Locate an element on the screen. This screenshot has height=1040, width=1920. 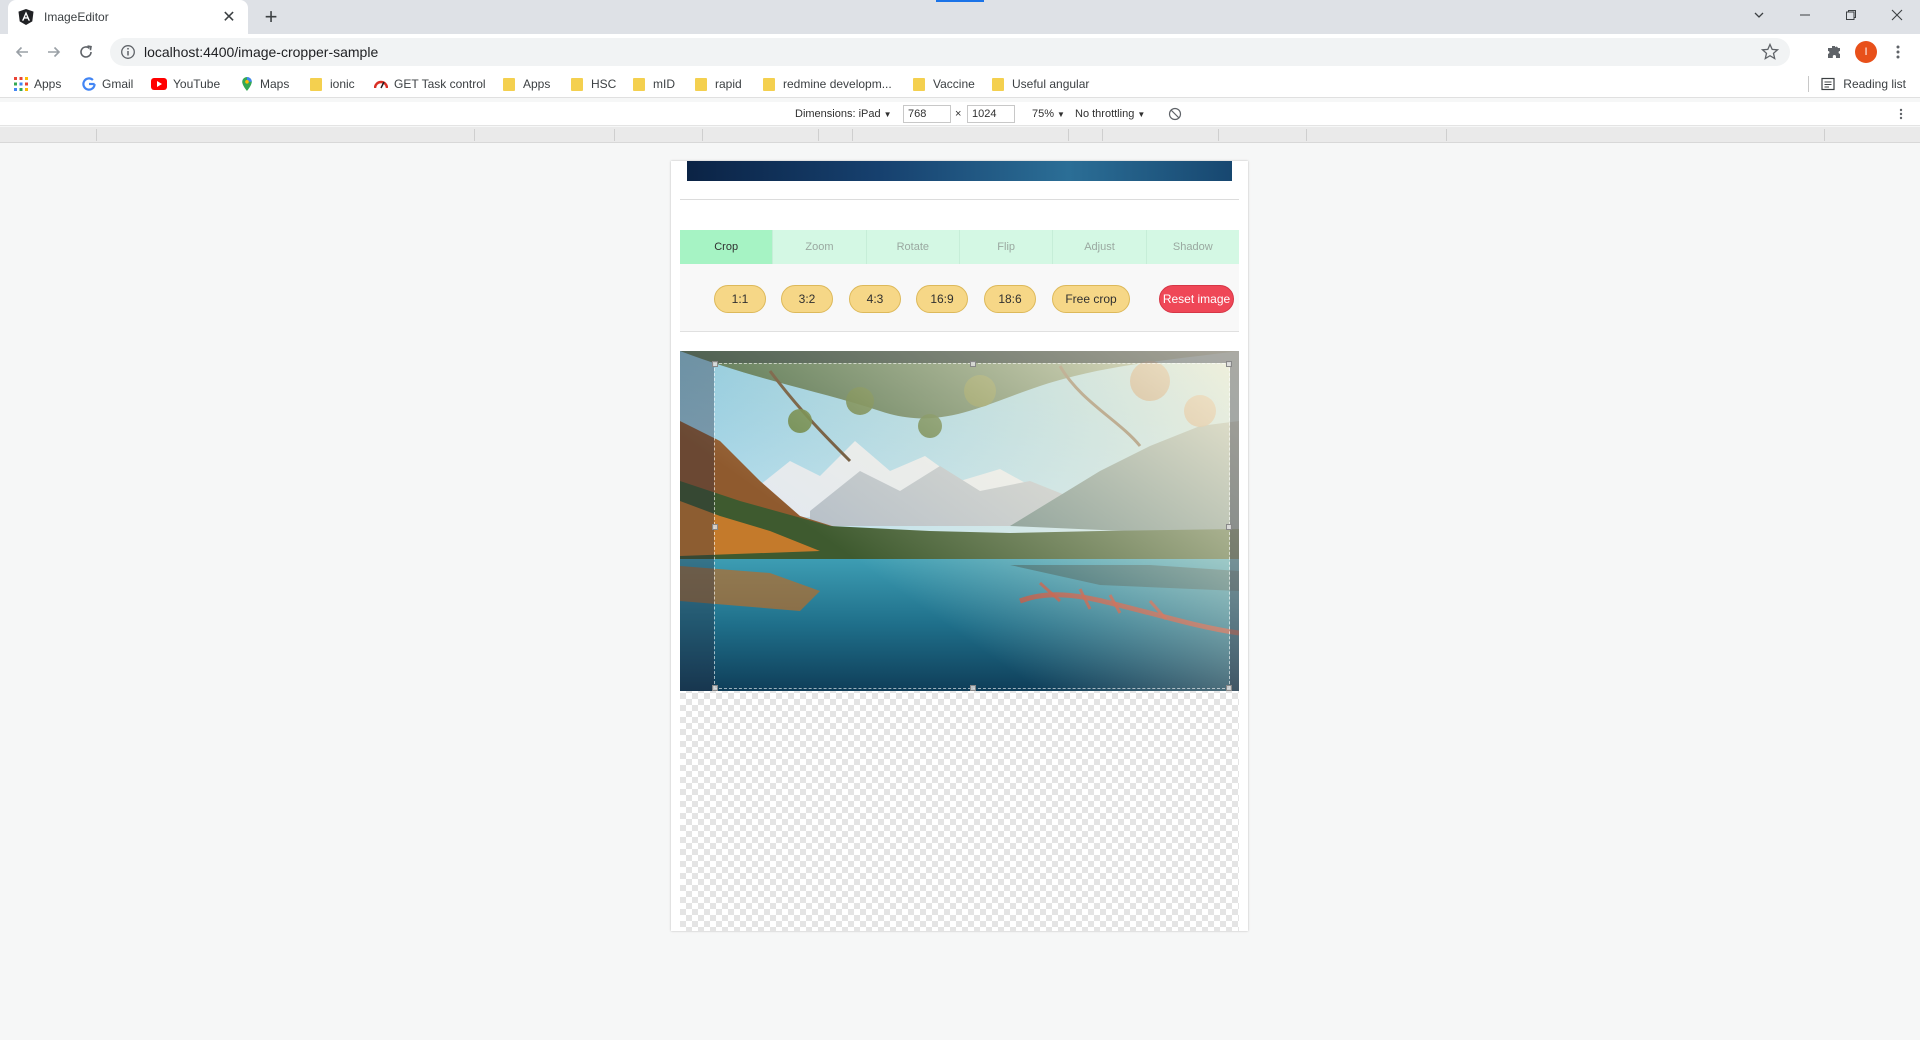
address-bar: localhost:4400/image-cropper-sample is located at coordinates (950, 52).